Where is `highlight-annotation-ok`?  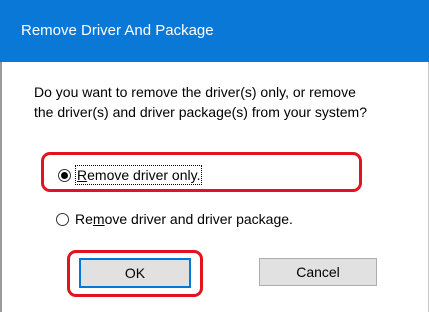 highlight-annotation-ok is located at coordinates (135, 273).